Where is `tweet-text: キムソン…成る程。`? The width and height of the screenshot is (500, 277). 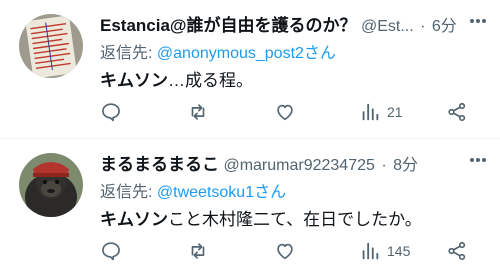
tweet-text: キムソン…成る程。 is located at coordinates (176, 78).